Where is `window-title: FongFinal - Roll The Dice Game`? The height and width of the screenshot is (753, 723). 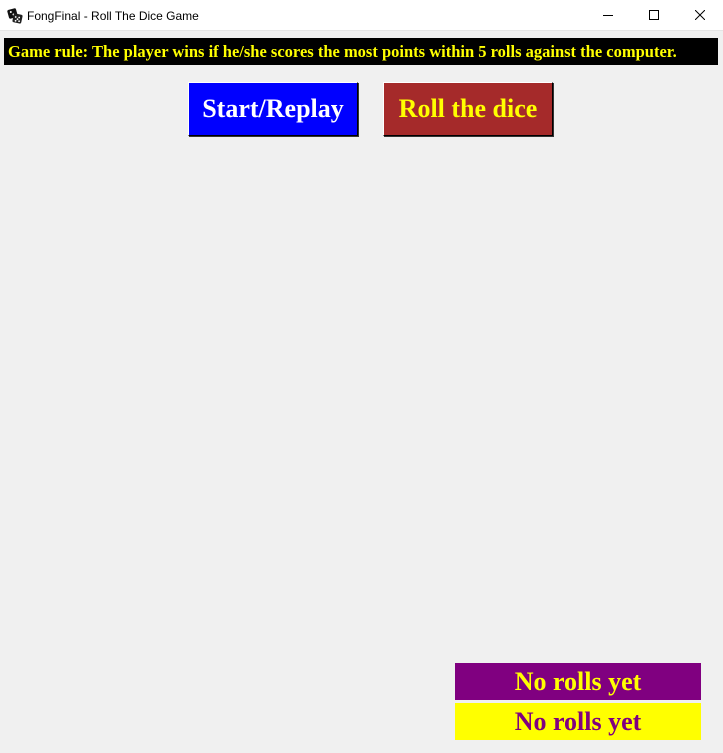 window-title: FongFinal - Roll The Dice Game is located at coordinates (113, 16).